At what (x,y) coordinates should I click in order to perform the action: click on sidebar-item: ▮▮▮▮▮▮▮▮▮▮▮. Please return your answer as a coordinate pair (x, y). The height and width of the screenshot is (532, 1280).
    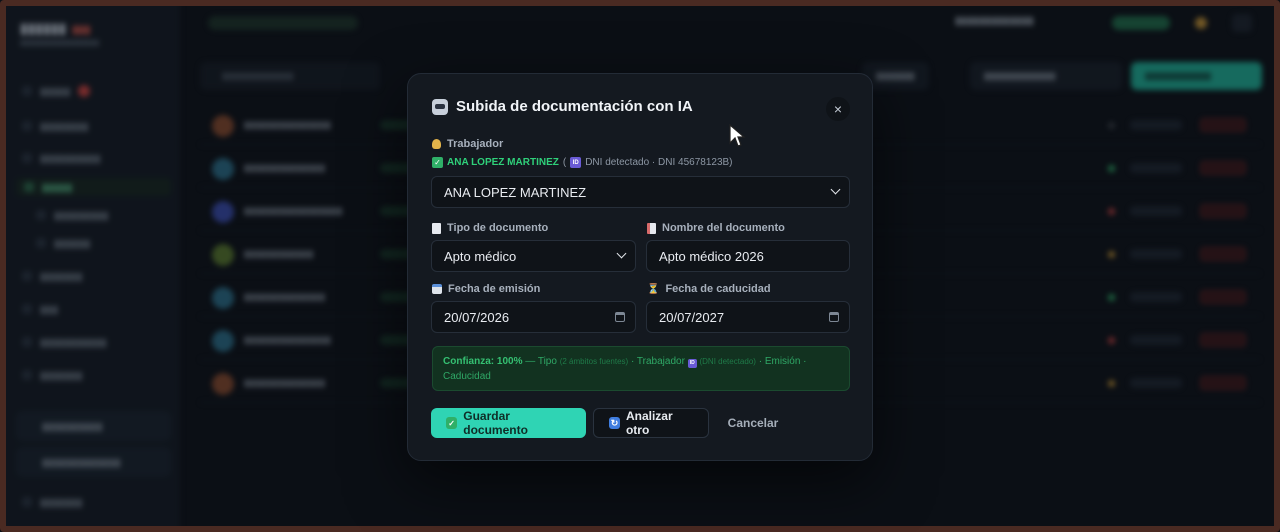
    Looking at the image, I should click on (64, 342).